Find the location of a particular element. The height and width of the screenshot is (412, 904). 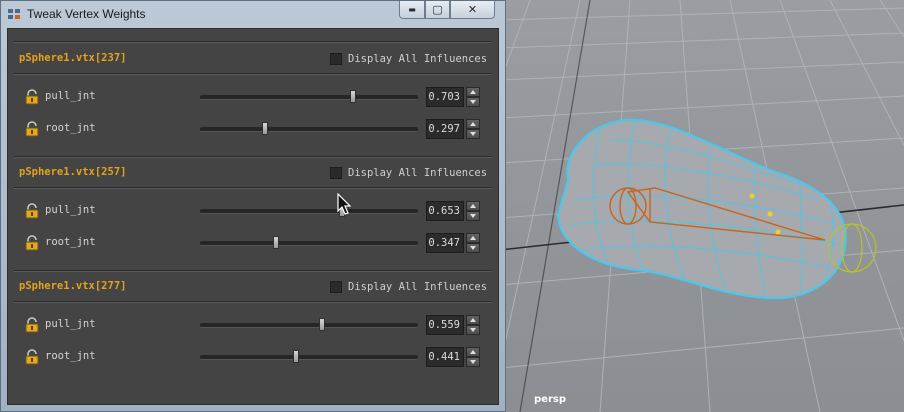

weight-value-field: 0.559 is located at coordinates (445, 325).